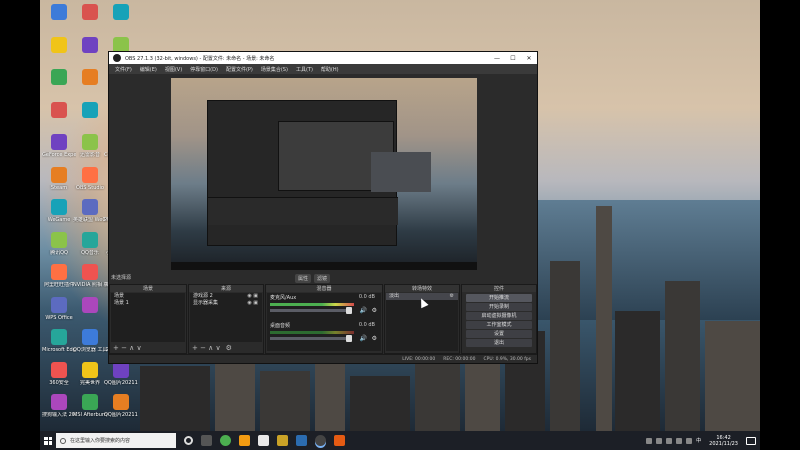 The width and height of the screenshot is (800, 450). Describe the element at coordinates (226, 303) in the screenshot. I see `source-item: 显示器采集 ◉ ▣` at that location.